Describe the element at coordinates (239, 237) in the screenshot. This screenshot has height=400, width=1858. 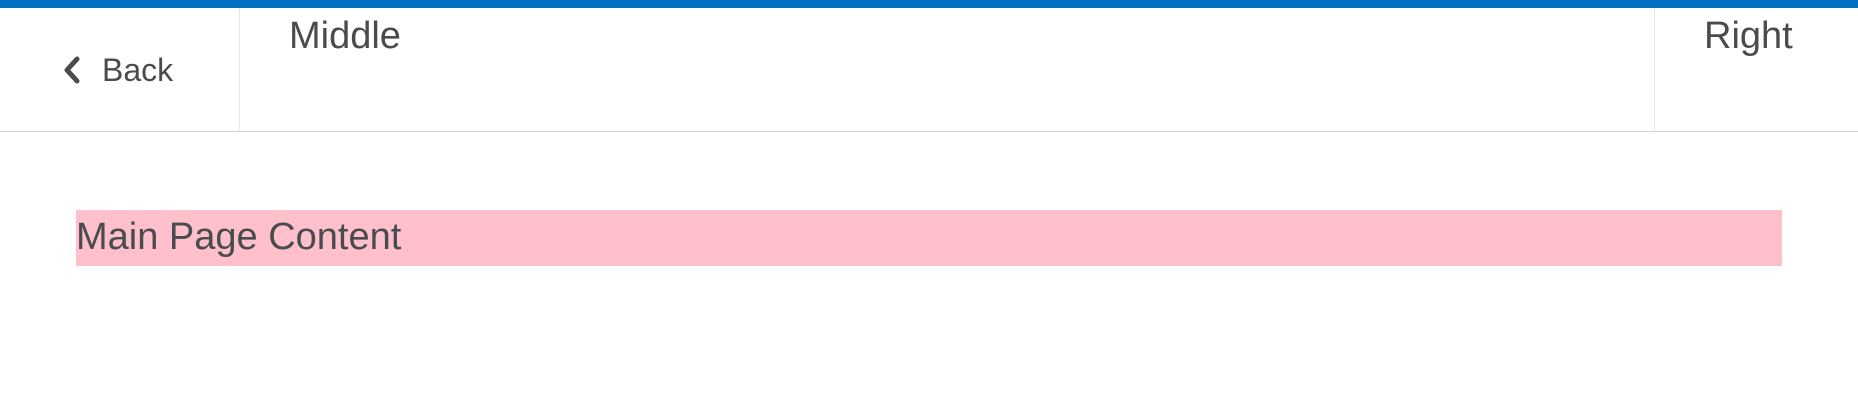
I see `main-page-content-text: Main Page Content` at that location.